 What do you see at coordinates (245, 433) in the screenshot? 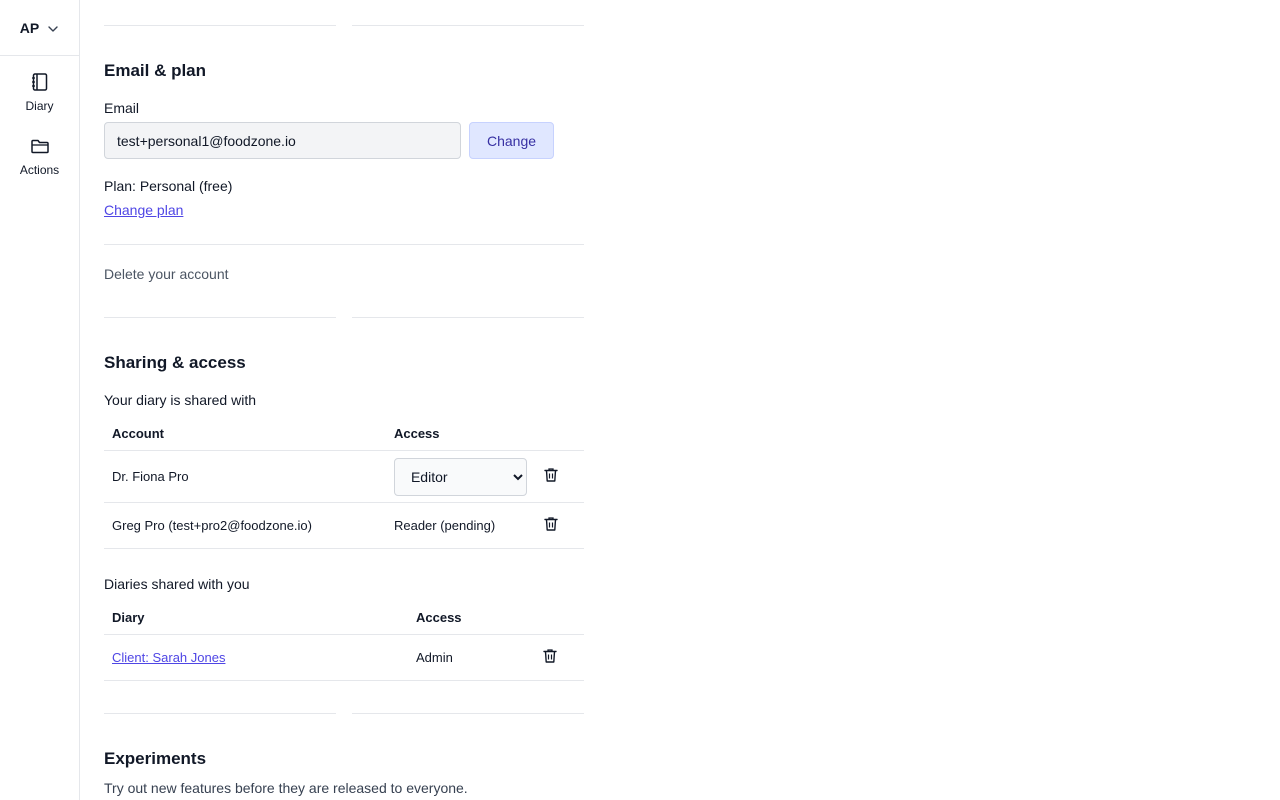
I see `column-header-account: Account` at bounding box center [245, 433].